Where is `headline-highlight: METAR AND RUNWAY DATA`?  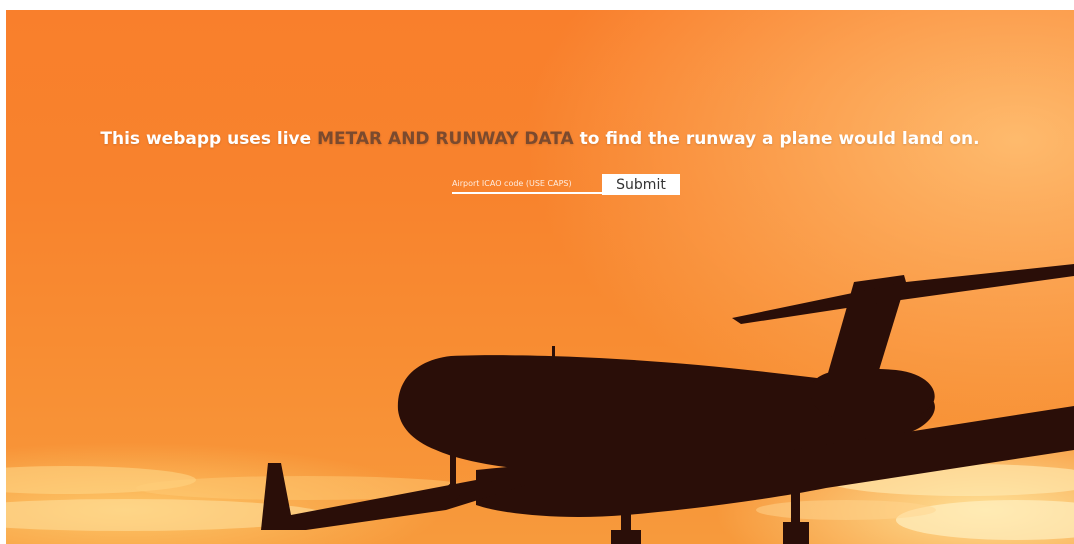
headline-highlight: METAR AND RUNWAY DATA is located at coordinates (445, 139).